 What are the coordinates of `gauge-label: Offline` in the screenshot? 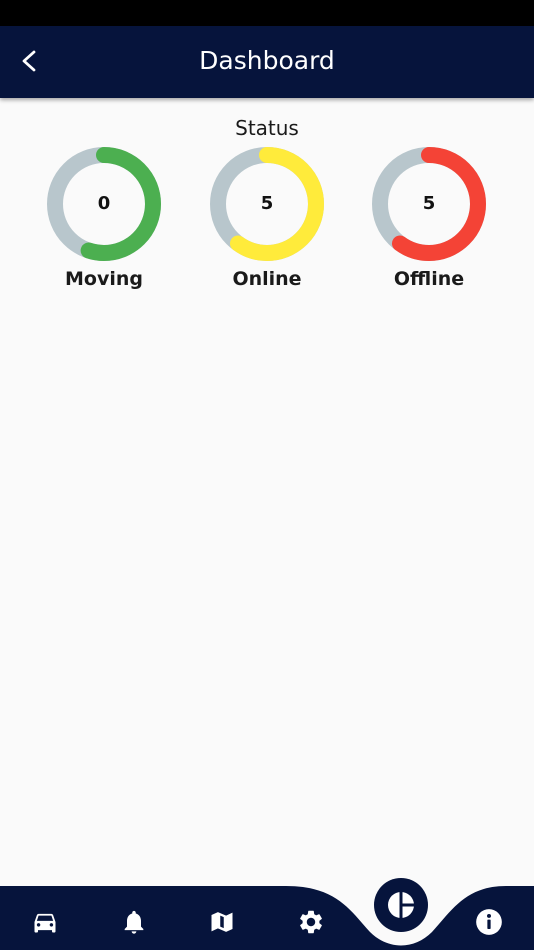 It's located at (429, 279).